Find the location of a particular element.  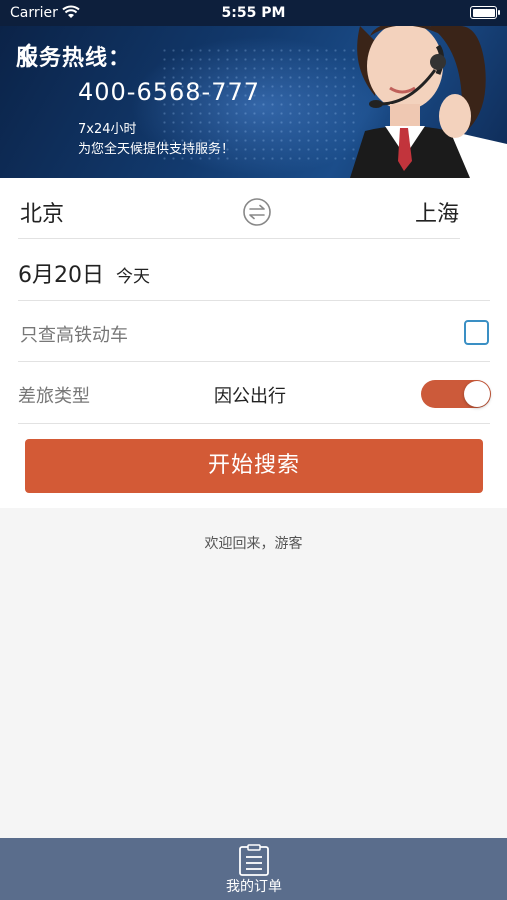

travel-type-label: 差旅类型 is located at coordinates (54, 396).